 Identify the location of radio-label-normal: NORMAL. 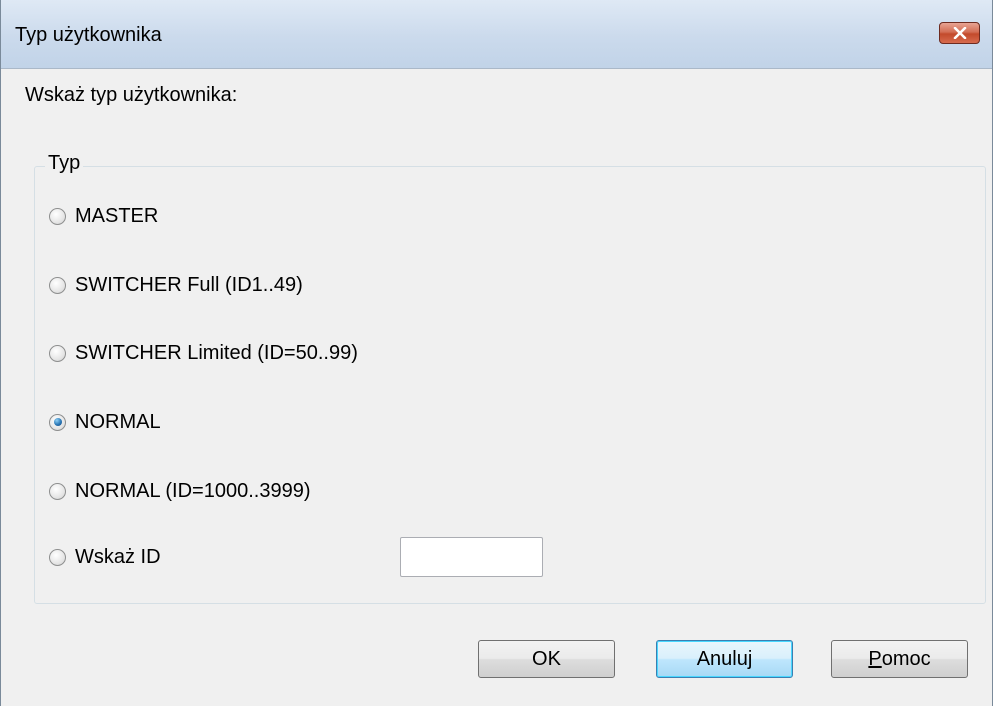
(118, 421).